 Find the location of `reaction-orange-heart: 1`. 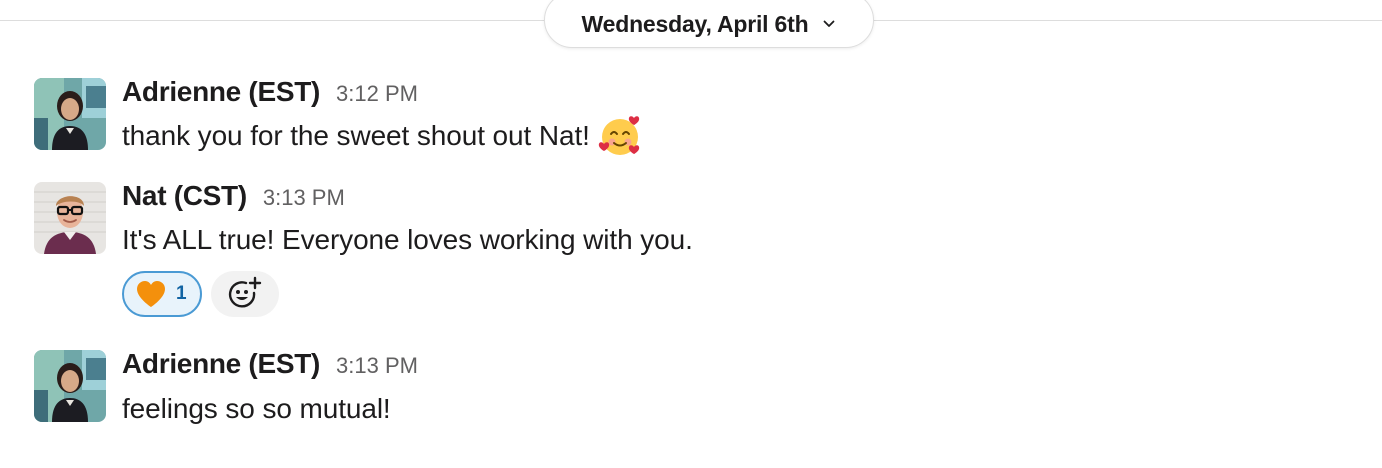

reaction-orange-heart: 1 is located at coordinates (162, 294).